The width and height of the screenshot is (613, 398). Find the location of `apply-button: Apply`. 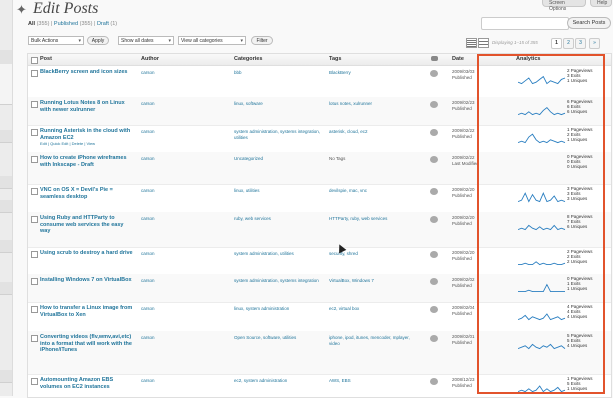

apply-button: Apply is located at coordinates (98, 40).